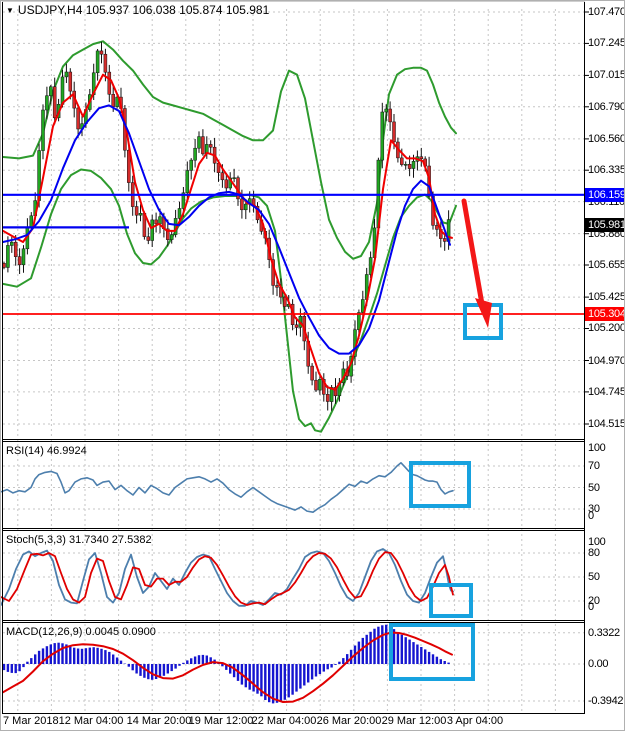  I want to click on stoch-tick-label: 0, so click(591, 607).